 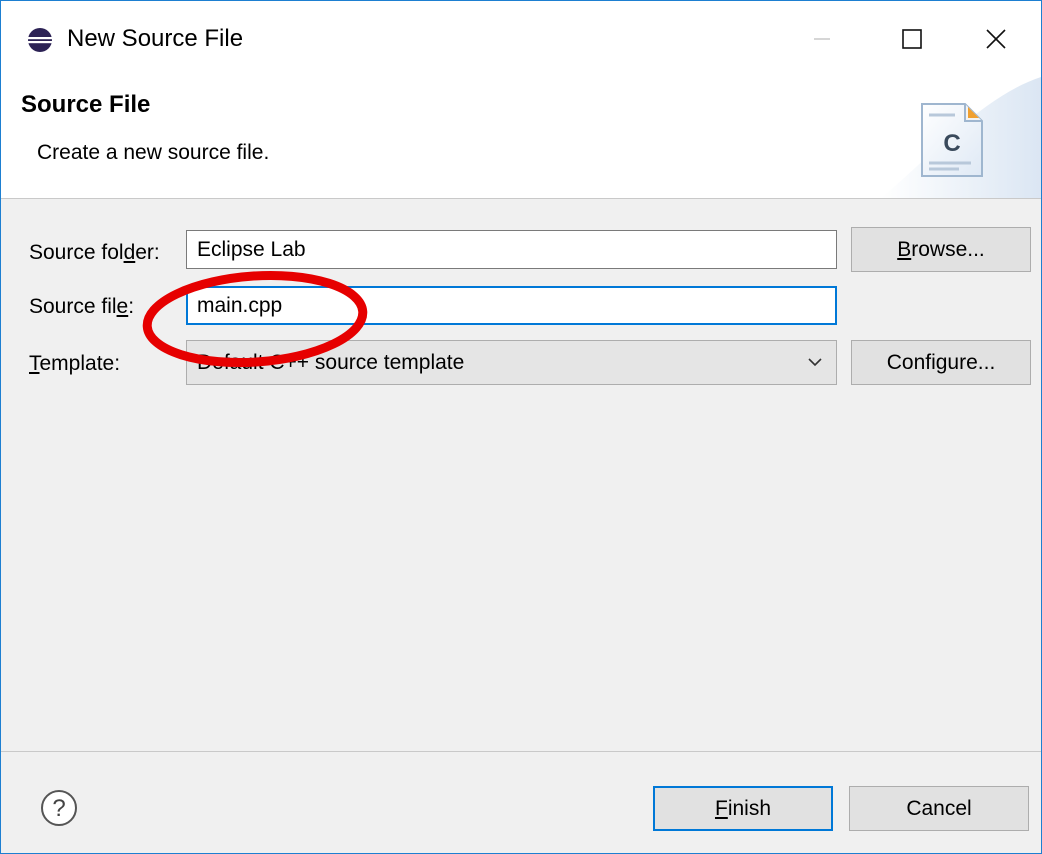 I want to click on help-icon: ?, so click(x=59, y=808).